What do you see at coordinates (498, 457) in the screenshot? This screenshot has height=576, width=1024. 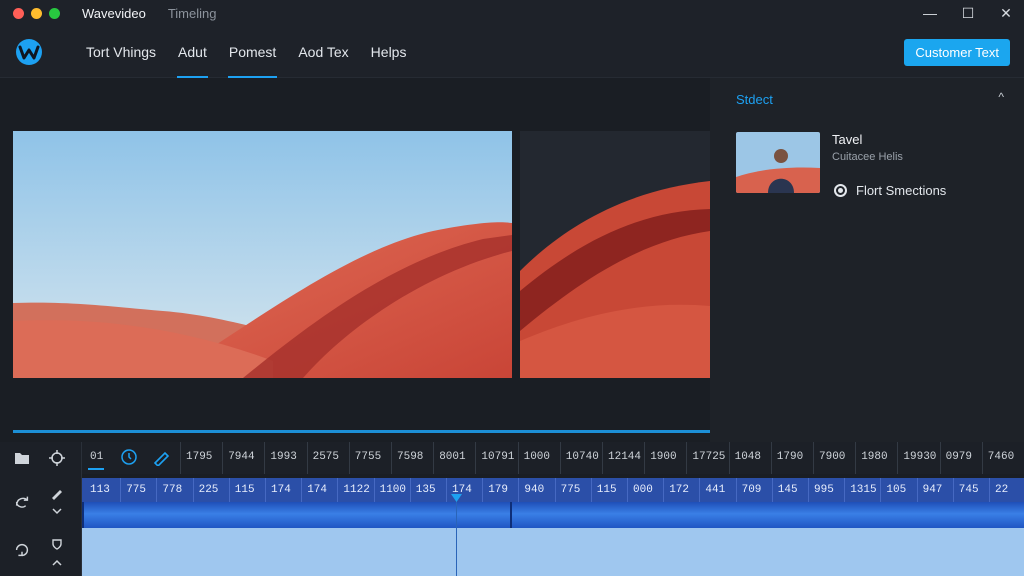 I see `ruler-time-label: 10791` at bounding box center [498, 457].